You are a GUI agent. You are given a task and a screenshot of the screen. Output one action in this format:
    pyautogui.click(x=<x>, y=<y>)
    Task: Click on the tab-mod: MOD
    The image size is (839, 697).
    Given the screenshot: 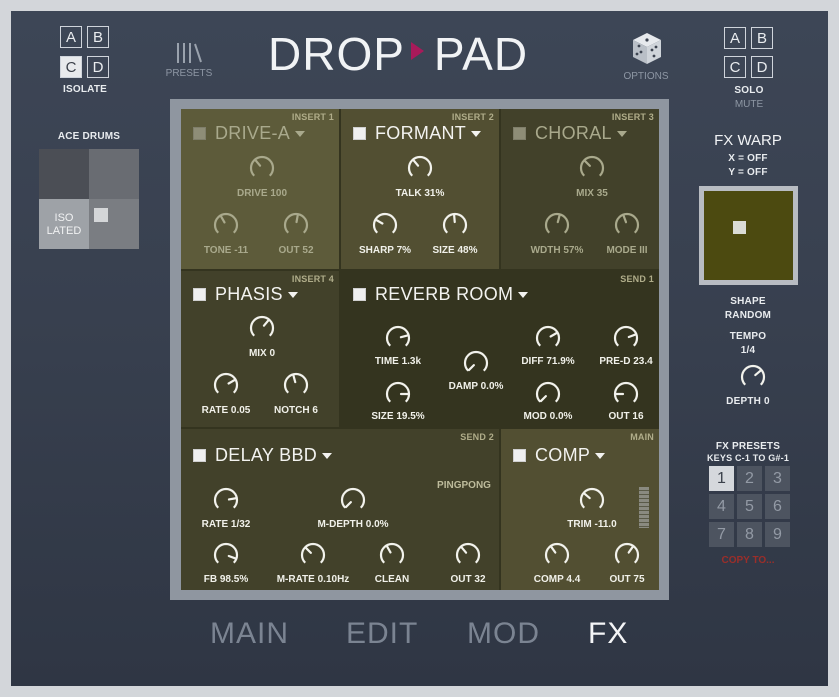 What is the action you would take?
    pyautogui.click(x=503, y=634)
    